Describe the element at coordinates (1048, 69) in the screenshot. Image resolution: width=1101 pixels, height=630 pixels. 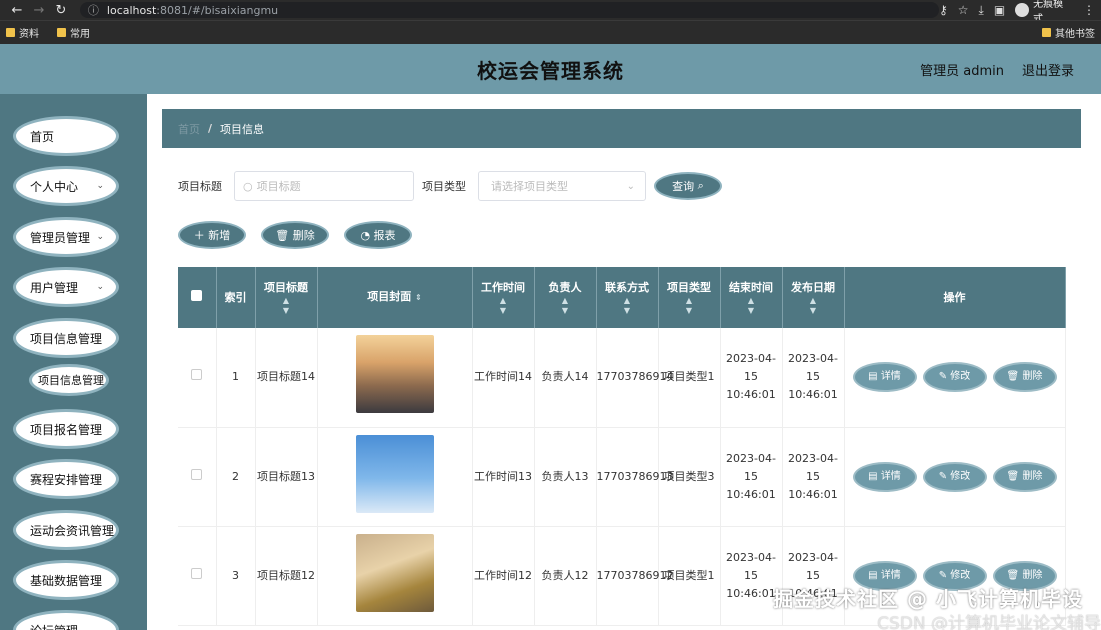
I see `logout-link: 退出登录` at that location.